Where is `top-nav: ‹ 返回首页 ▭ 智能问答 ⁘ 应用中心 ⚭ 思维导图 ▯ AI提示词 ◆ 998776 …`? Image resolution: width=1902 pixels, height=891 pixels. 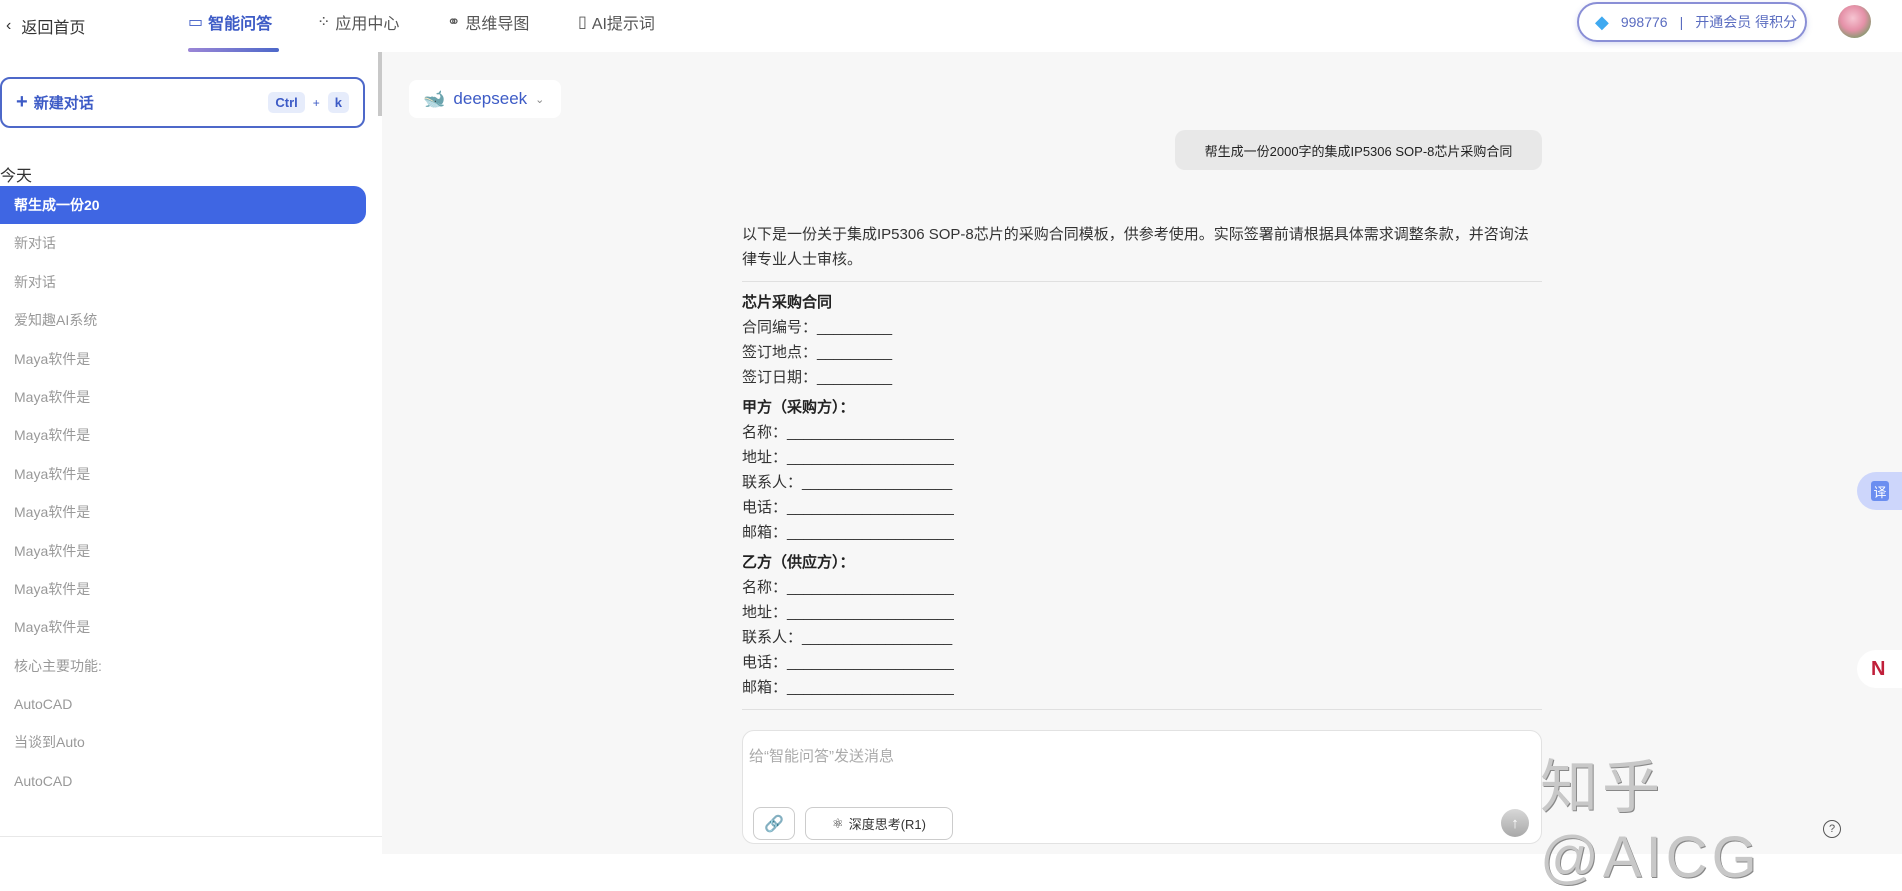 top-nav: ‹ 返回首页 ▭ 智能问答 ⁘ 应用中心 ⚭ 思维导图 ▯ AI提示词 ◆ 998776 … is located at coordinates (951, 26).